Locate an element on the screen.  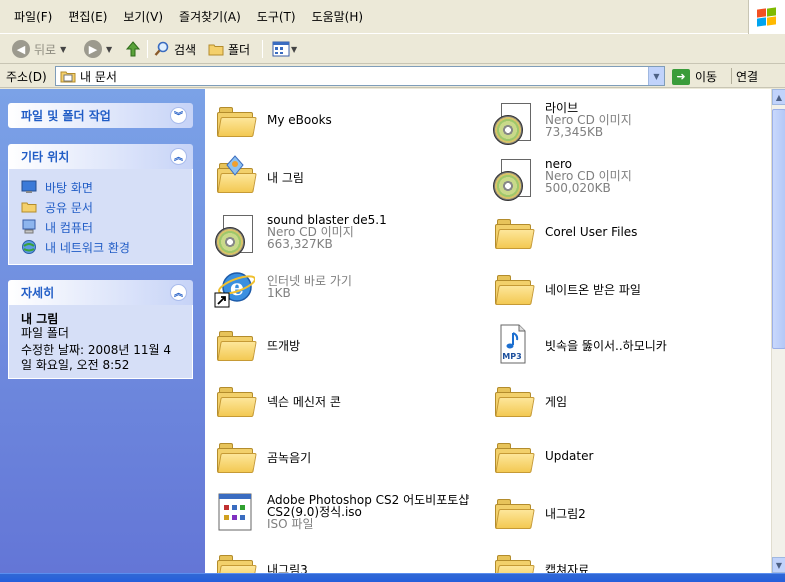
address-dropdown-button: ▼ is located at coordinates (656, 76).